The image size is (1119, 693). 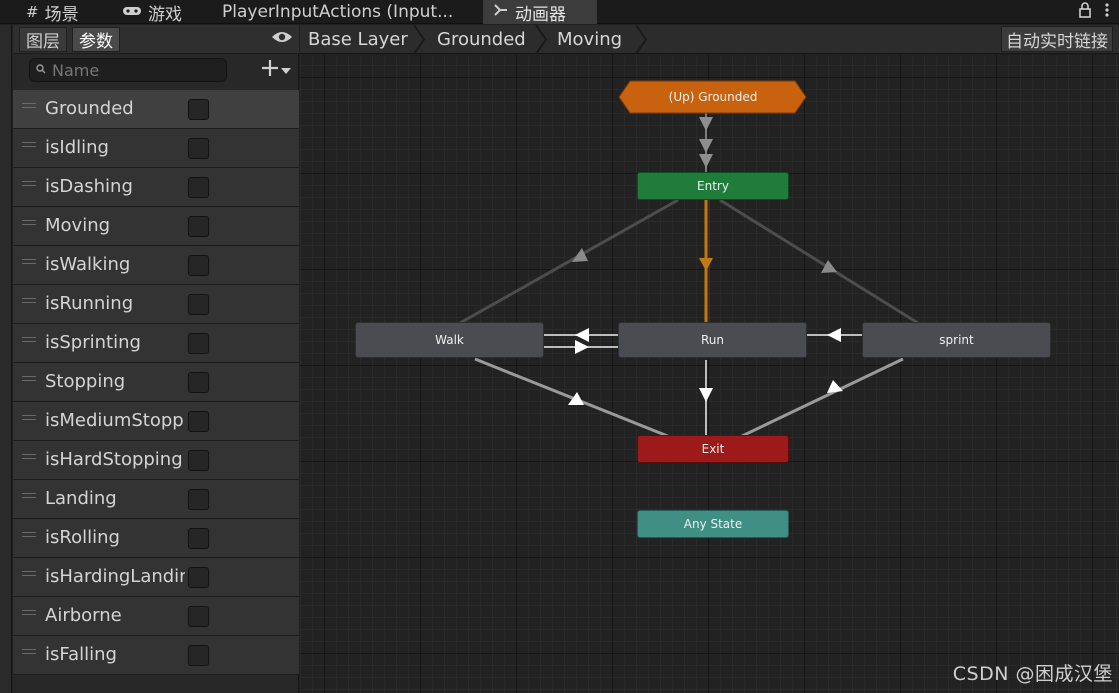 I want to click on parameter-row: isFalling, so click(x=156, y=655).